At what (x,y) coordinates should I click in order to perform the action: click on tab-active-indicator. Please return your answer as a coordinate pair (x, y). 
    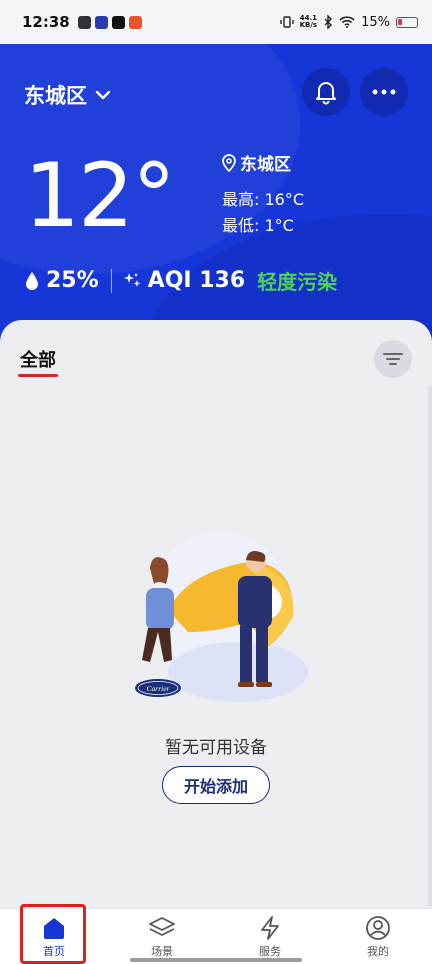
    Looking at the image, I should click on (38, 375).